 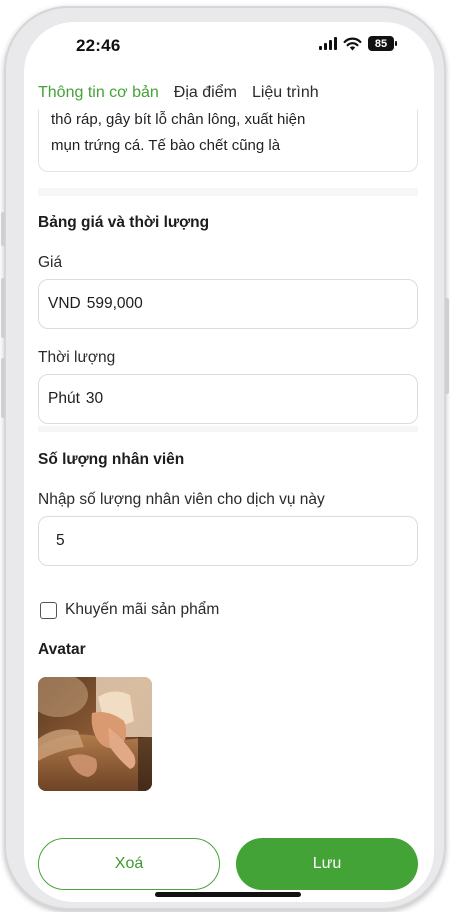 I want to click on mute-switch, so click(x=3, y=229).